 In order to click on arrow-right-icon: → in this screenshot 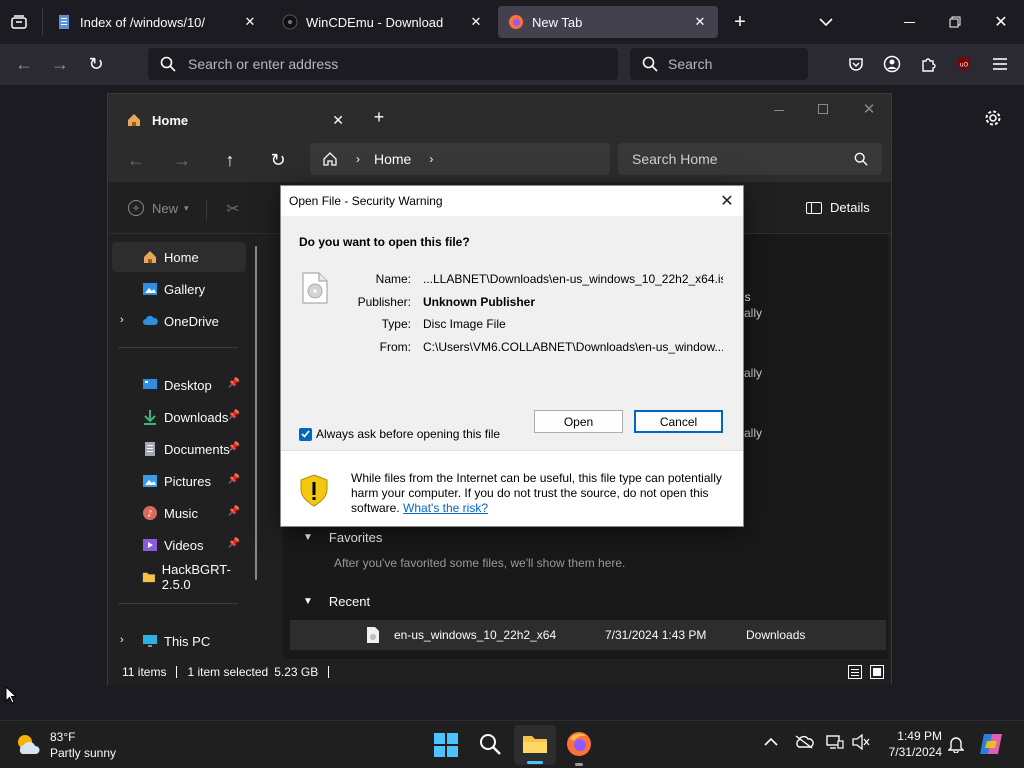, I will do `click(182, 159)`.